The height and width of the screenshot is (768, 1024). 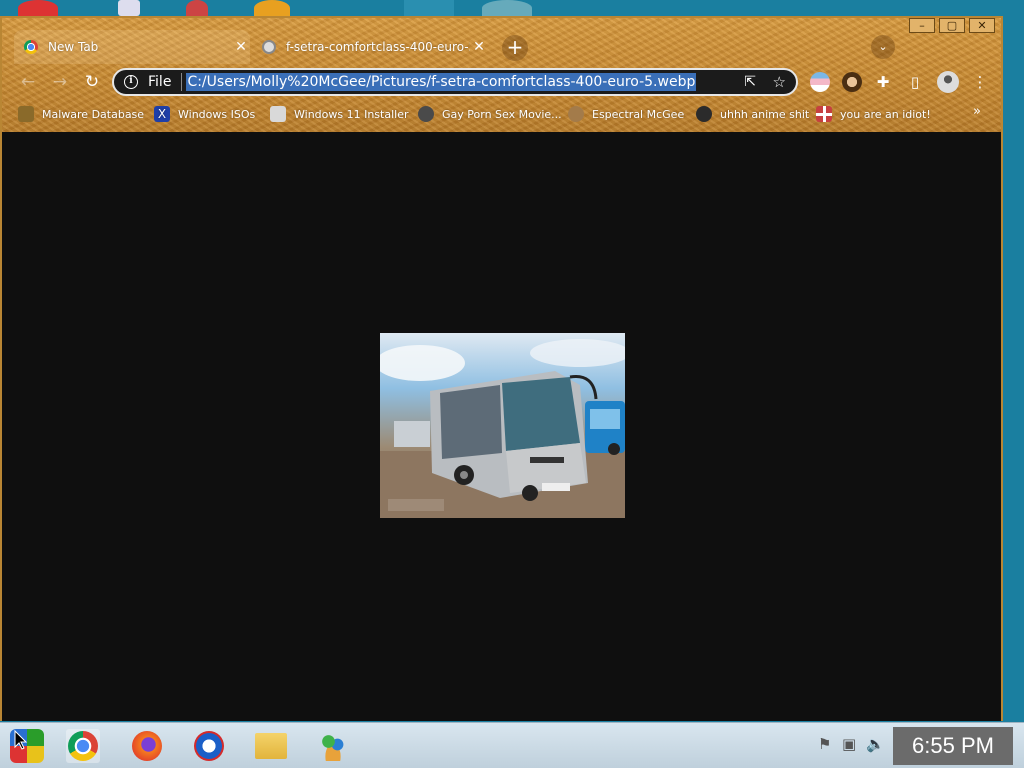 I want to click on share-icon: ⇱, so click(x=750, y=82).